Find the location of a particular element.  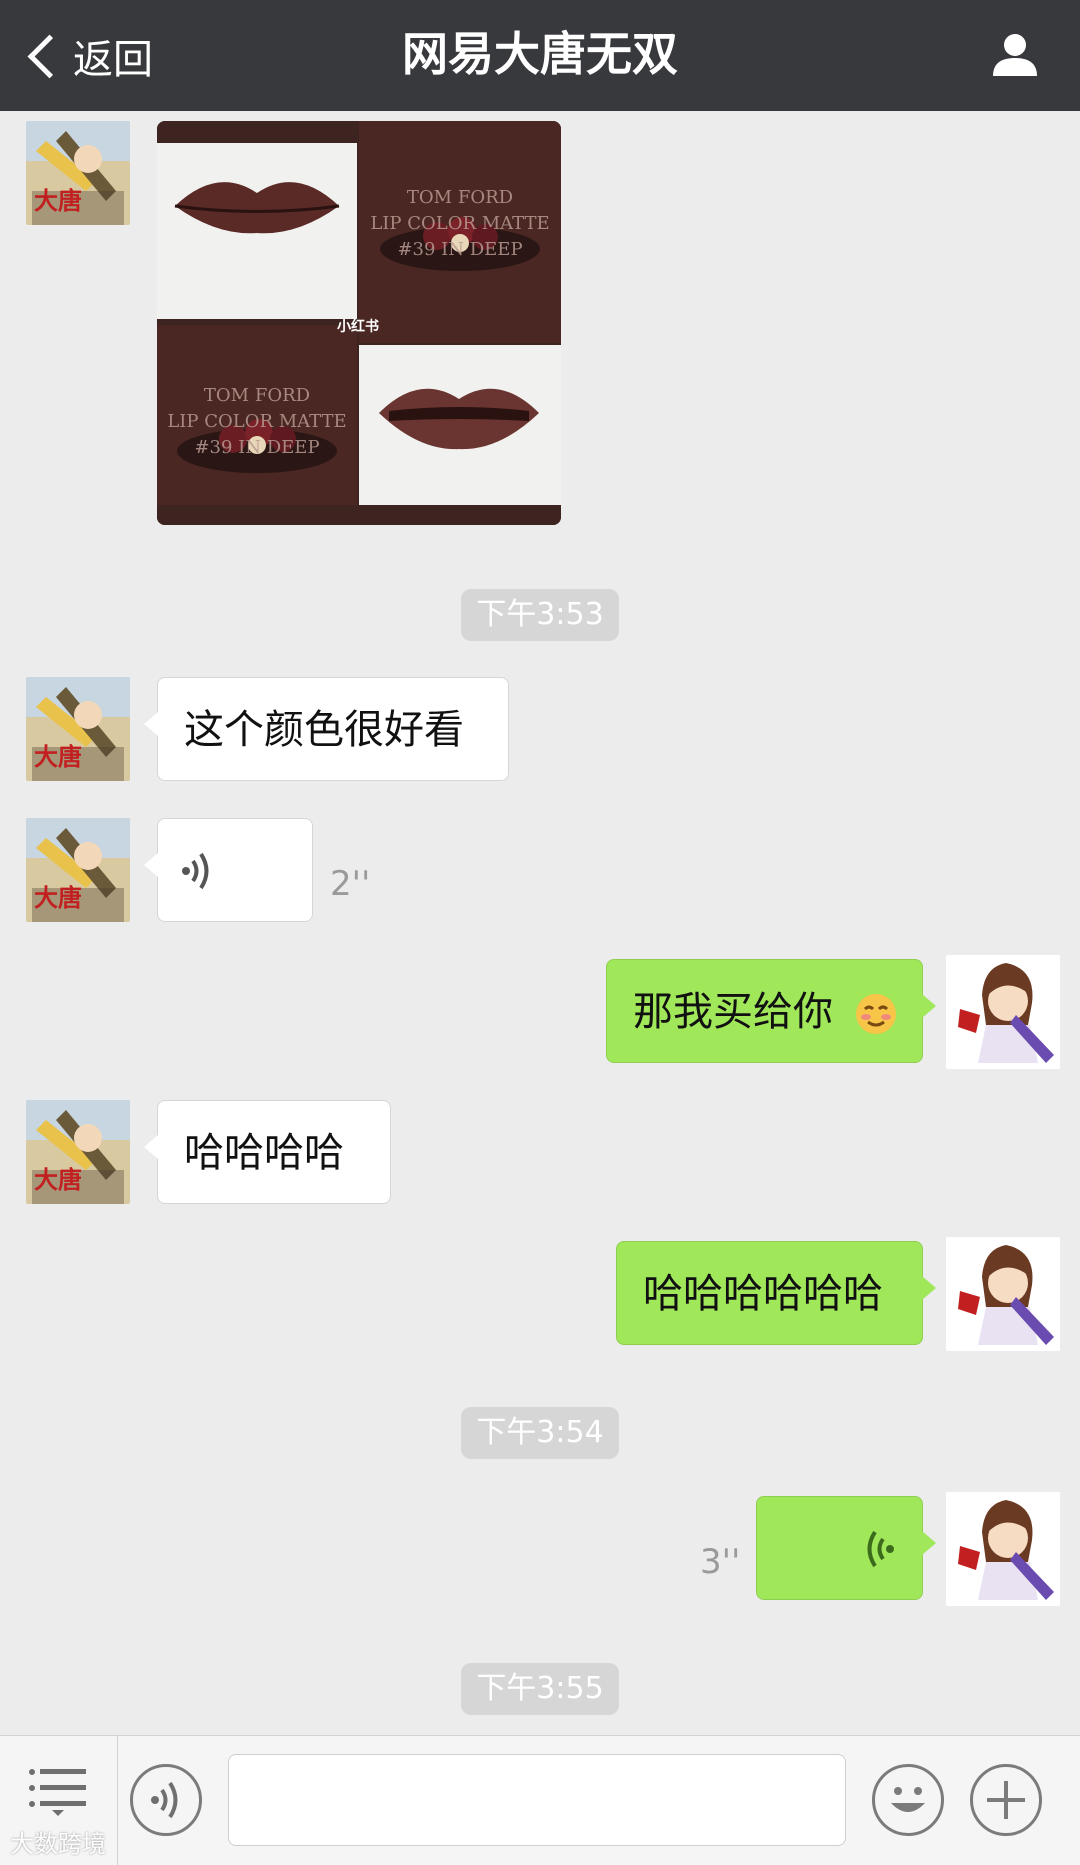

timestamp: 下午3:54 is located at coordinates (540, 1433).